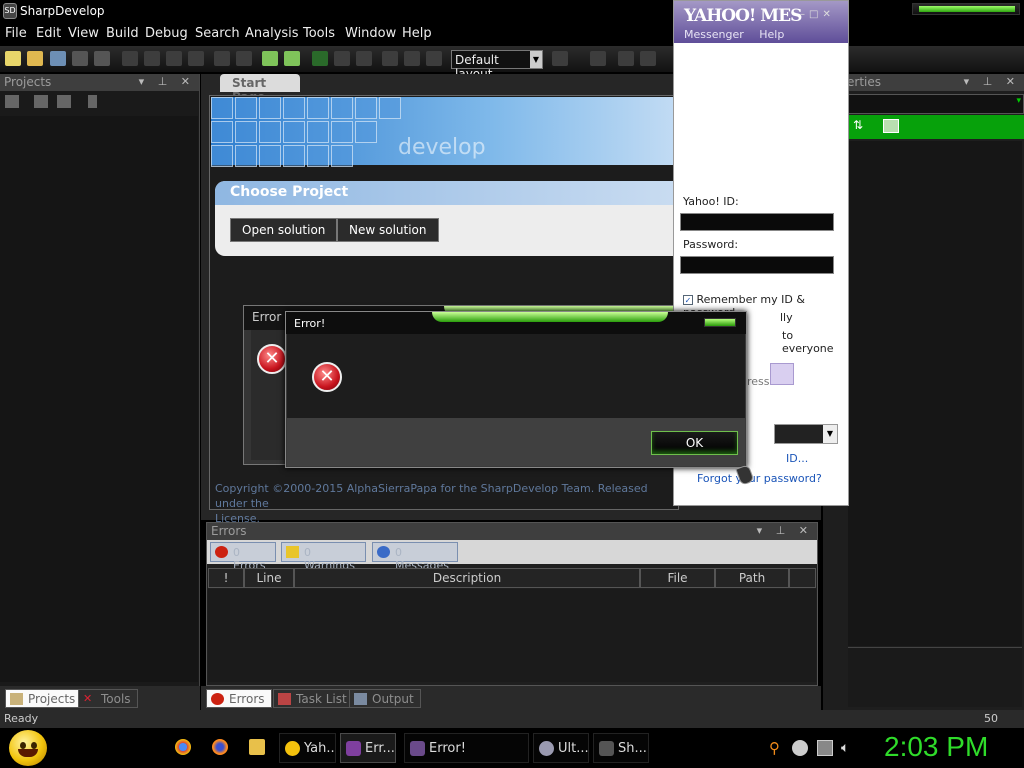  I want to click on start-button, so click(28, 748).